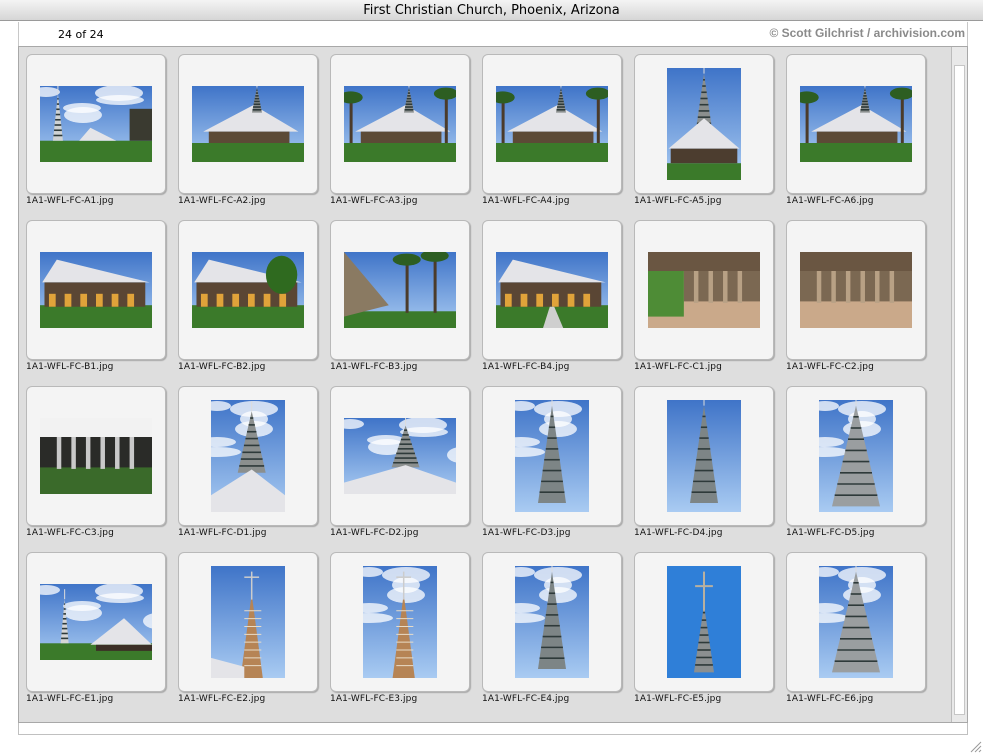  I want to click on slide-thumbnail: 1A1-WFL-FC-E5.jpg, so click(704, 632).